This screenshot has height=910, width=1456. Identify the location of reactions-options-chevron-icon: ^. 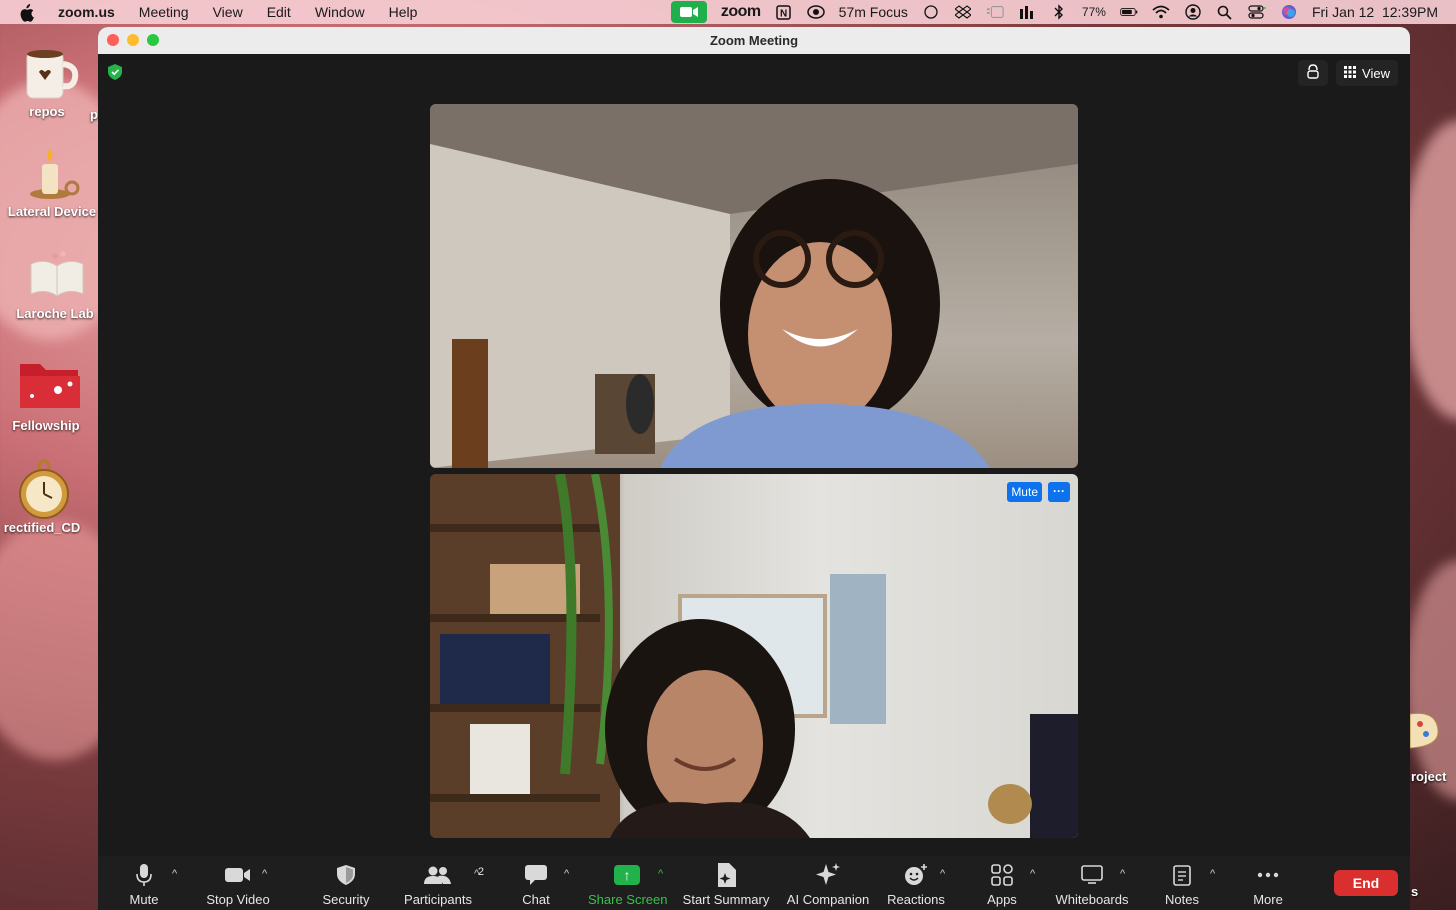
(942, 874).